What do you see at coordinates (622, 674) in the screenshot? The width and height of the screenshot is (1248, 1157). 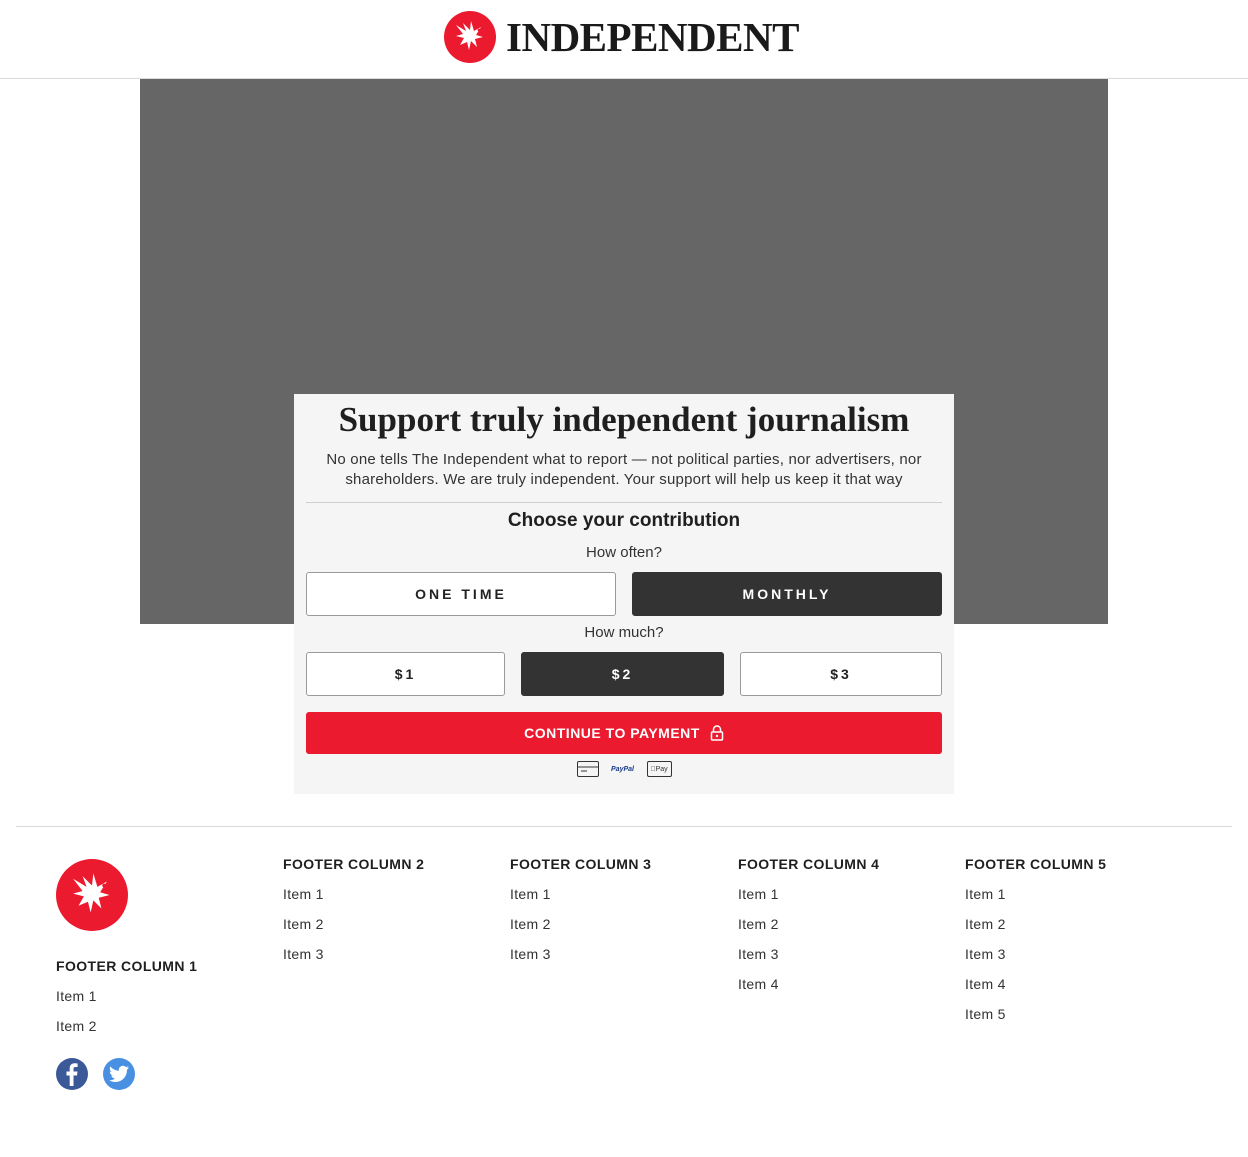 I see `amount-2-button: $2` at bounding box center [622, 674].